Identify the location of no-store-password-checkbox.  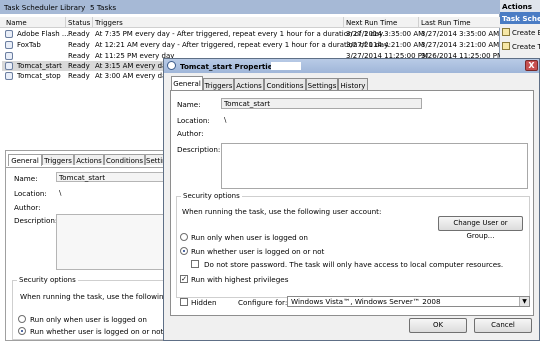
(195, 264).